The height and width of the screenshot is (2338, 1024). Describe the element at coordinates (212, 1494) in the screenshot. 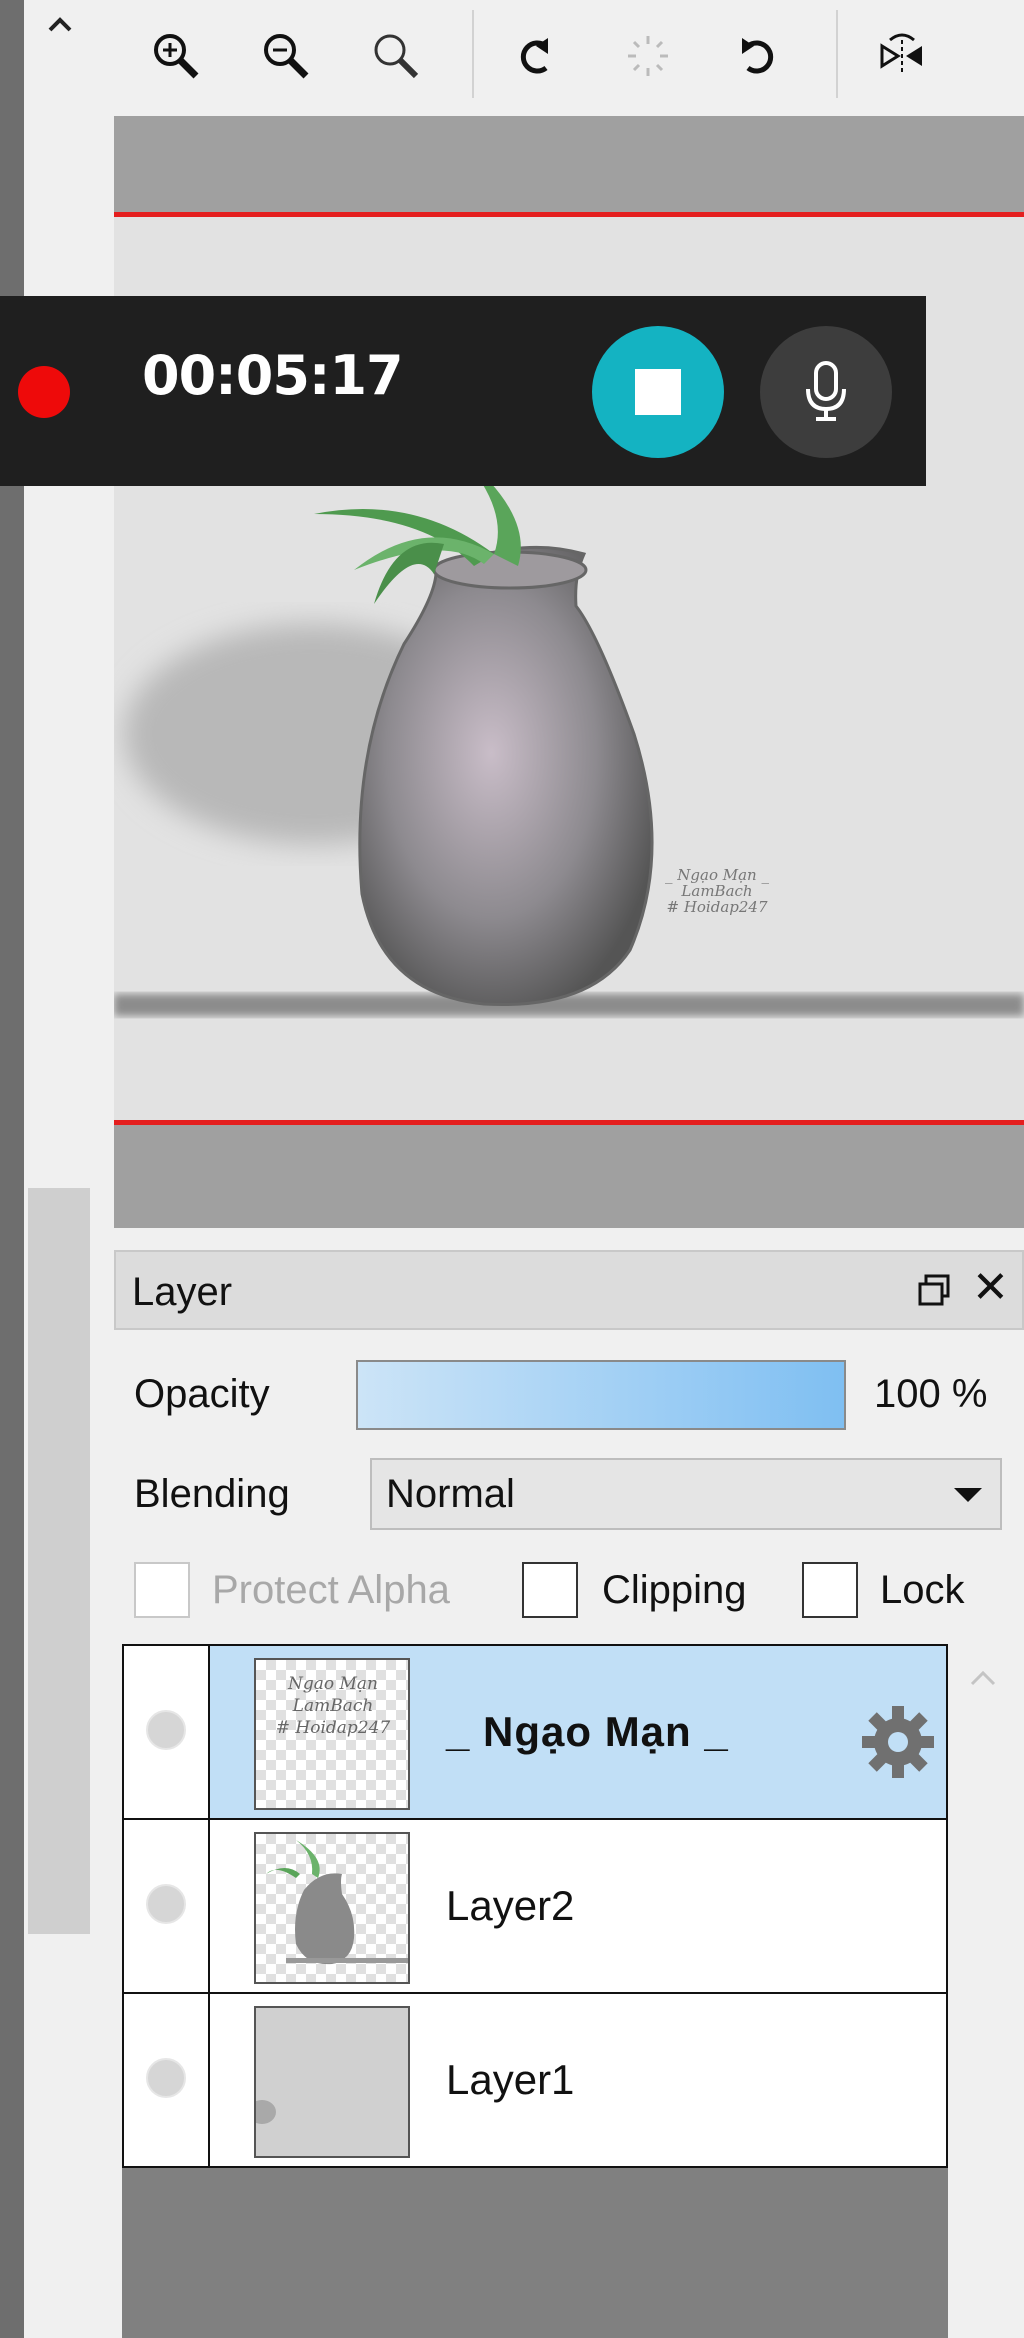

I see `blending-label: Blending` at that location.